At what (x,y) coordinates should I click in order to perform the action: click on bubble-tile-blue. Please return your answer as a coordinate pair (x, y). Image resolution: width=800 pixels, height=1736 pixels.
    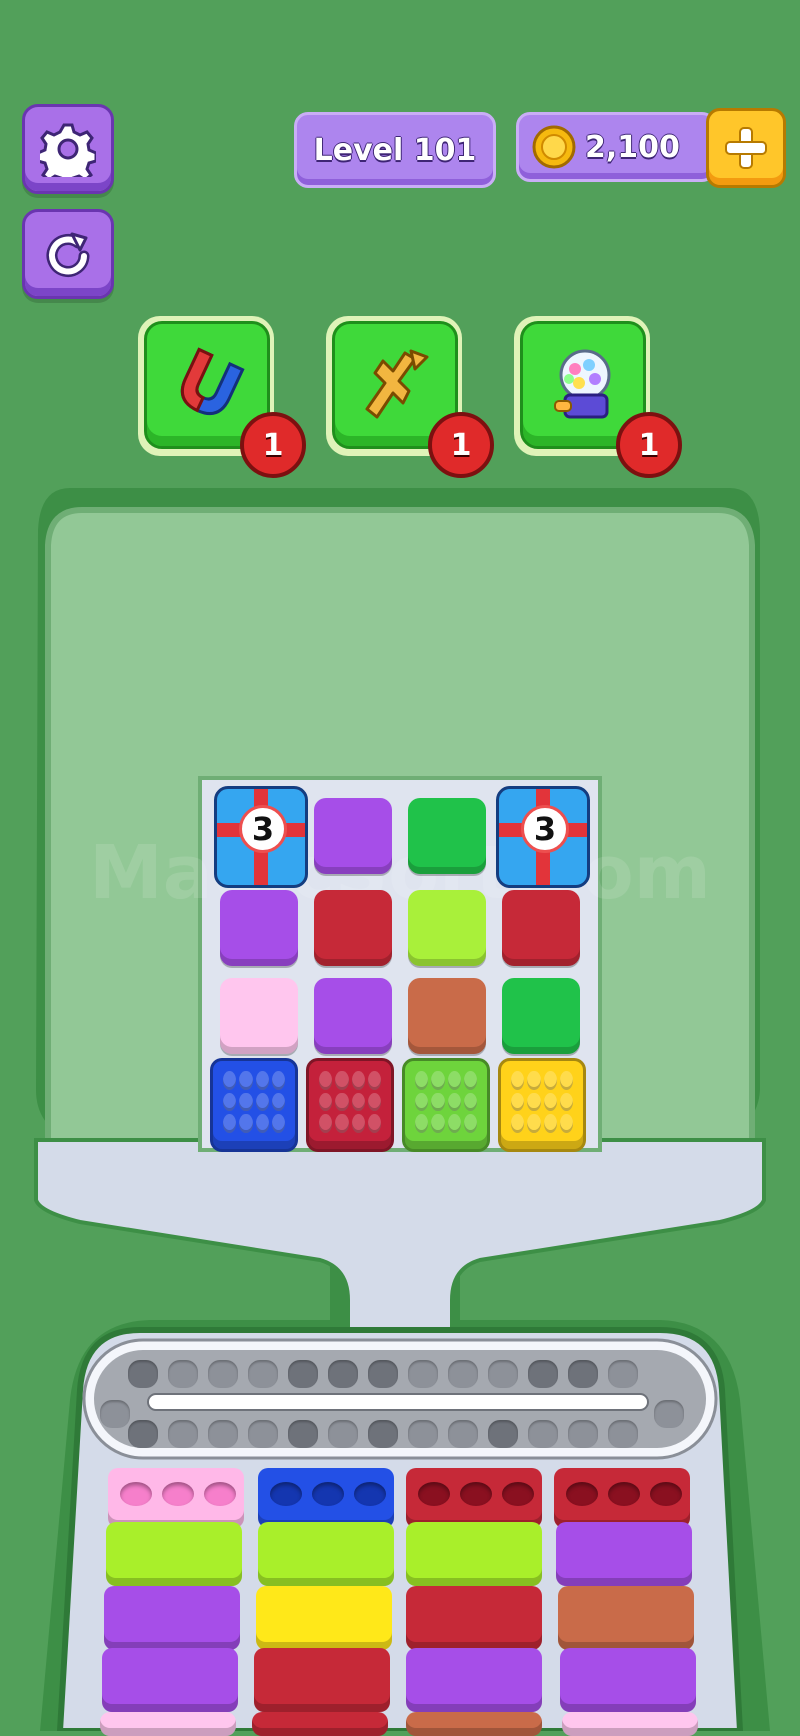
    Looking at the image, I should click on (254, 1105).